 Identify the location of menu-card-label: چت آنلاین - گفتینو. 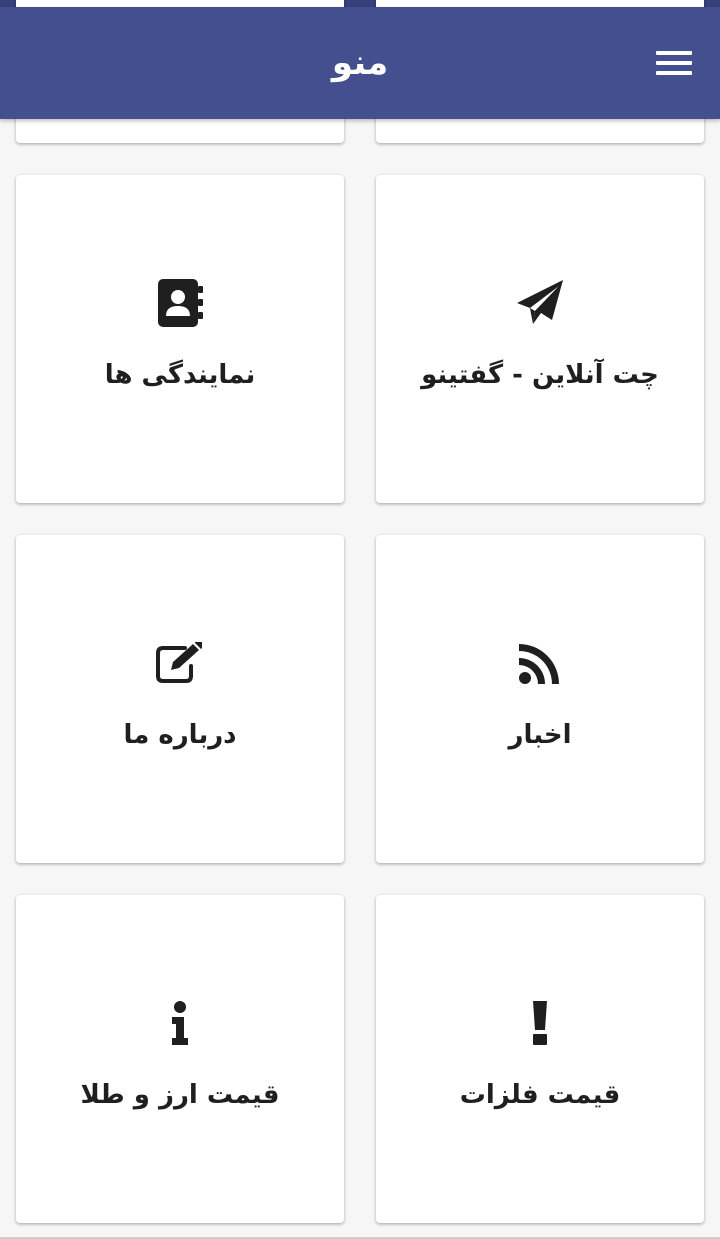
(540, 375).